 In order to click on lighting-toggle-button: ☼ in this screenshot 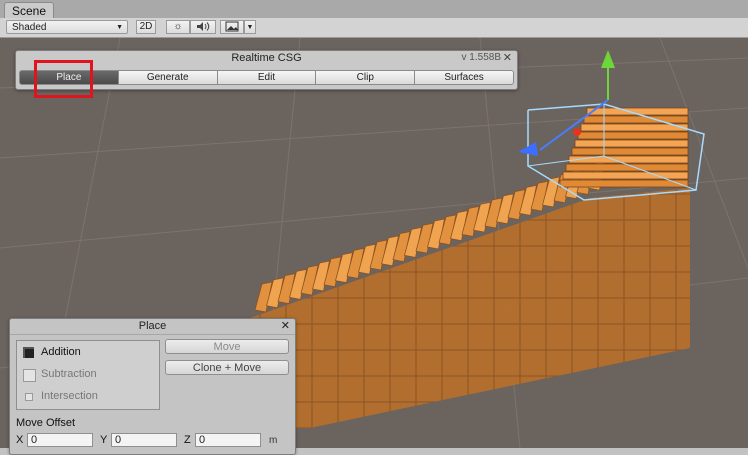, I will do `click(178, 27)`.